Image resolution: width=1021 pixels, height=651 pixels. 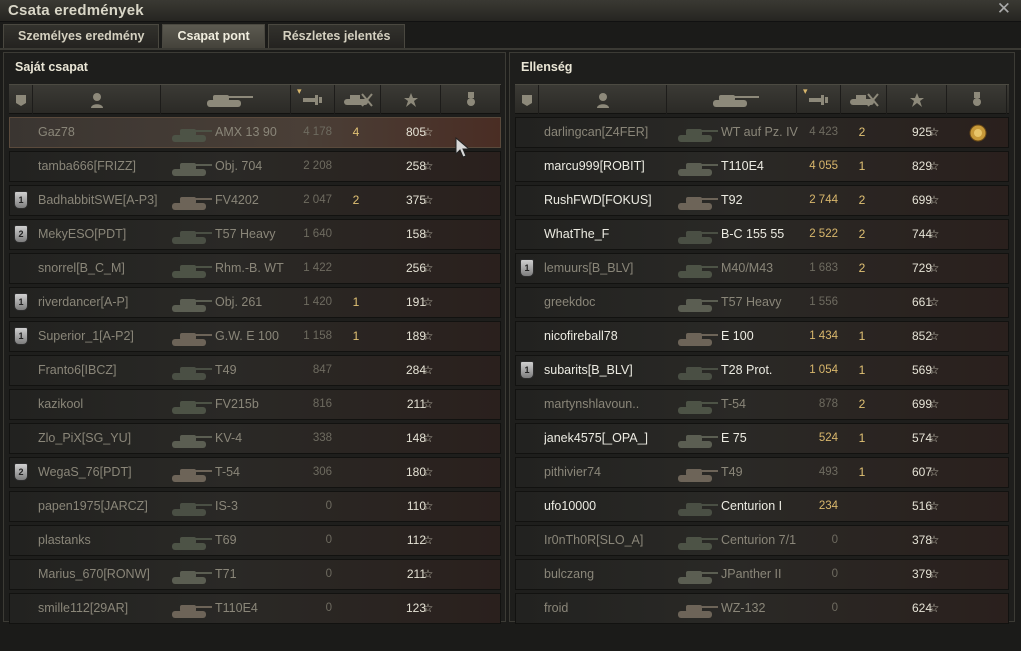 I want to click on damage-value: 4 055, so click(x=823, y=166).